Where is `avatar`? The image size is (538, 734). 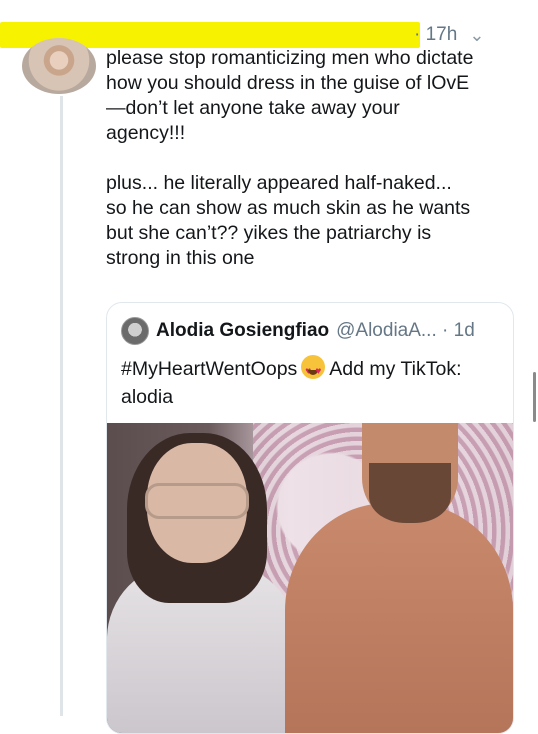
avatar is located at coordinates (59, 66).